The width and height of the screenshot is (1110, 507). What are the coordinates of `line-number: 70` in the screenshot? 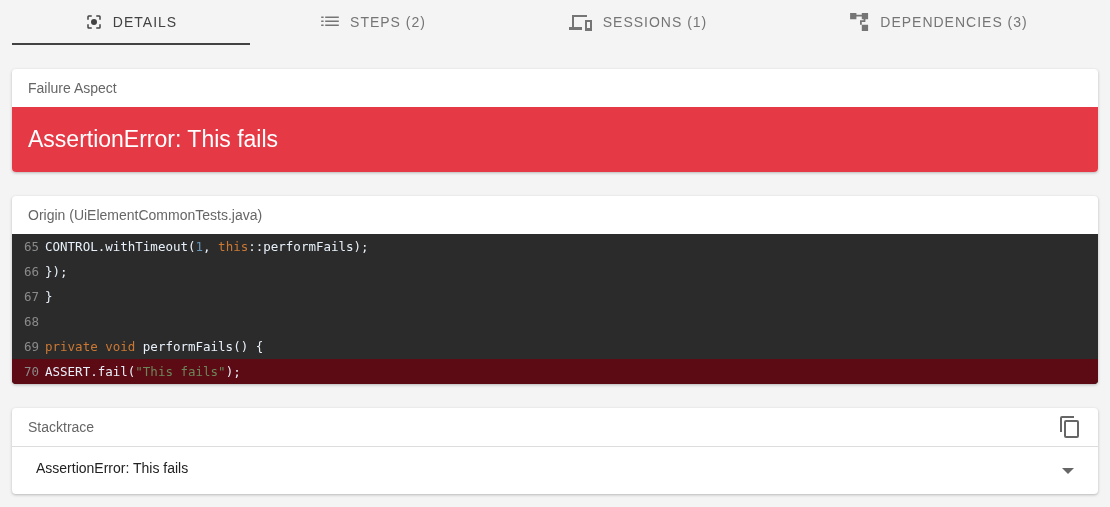 It's located at (30, 371).